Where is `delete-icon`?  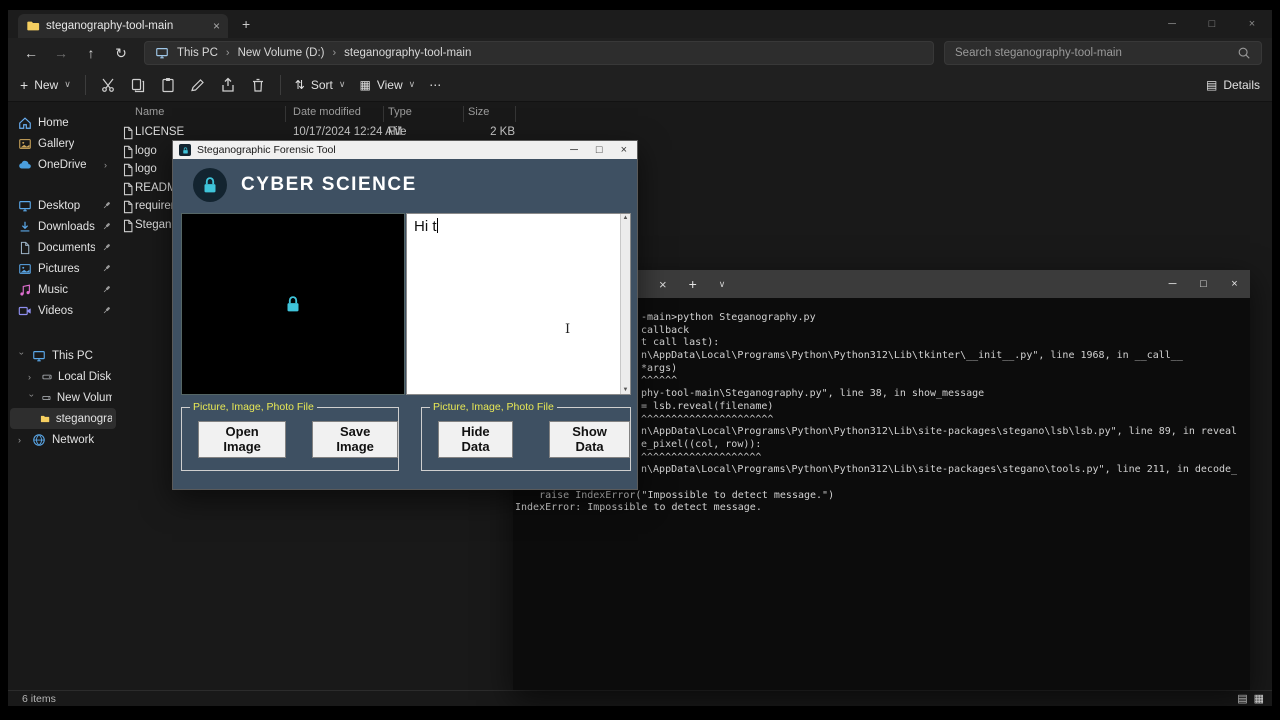 delete-icon is located at coordinates (258, 85).